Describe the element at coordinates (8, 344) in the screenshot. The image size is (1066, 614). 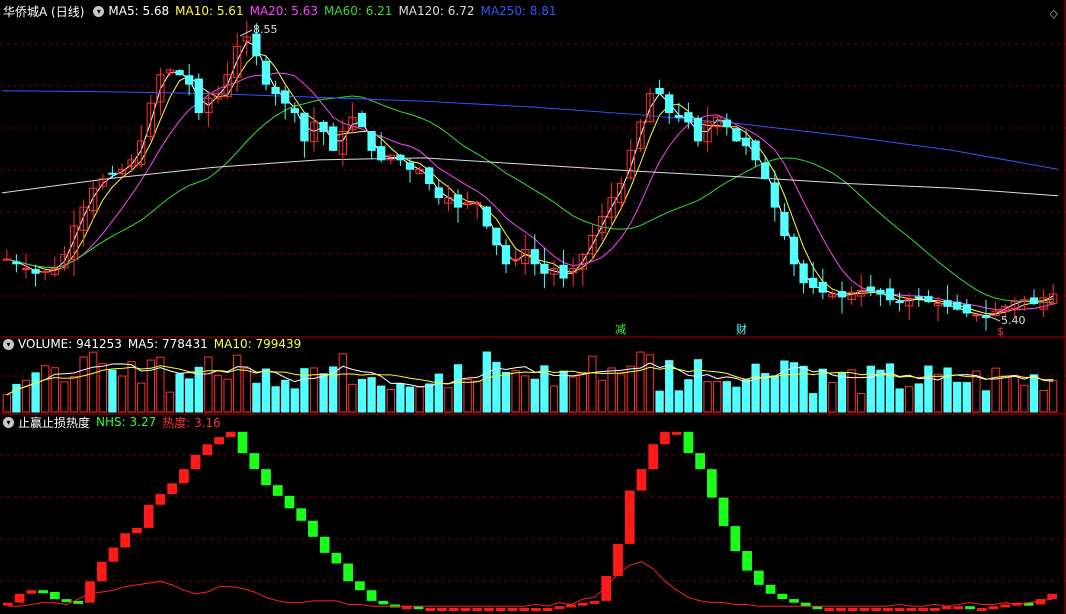
I see `volume-panel-settings-icon: ▾` at that location.